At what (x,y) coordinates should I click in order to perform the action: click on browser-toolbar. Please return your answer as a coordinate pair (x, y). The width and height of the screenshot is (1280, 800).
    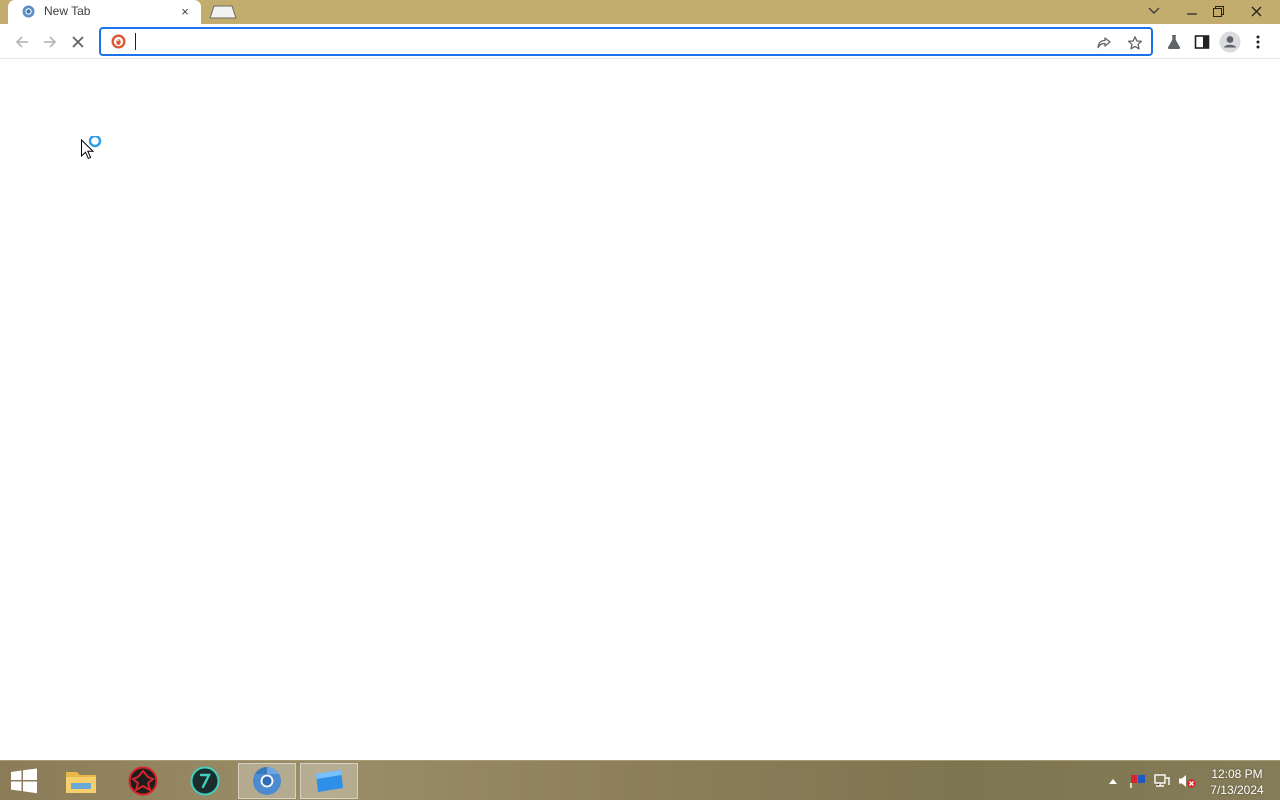
    Looking at the image, I should click on (640, 41).